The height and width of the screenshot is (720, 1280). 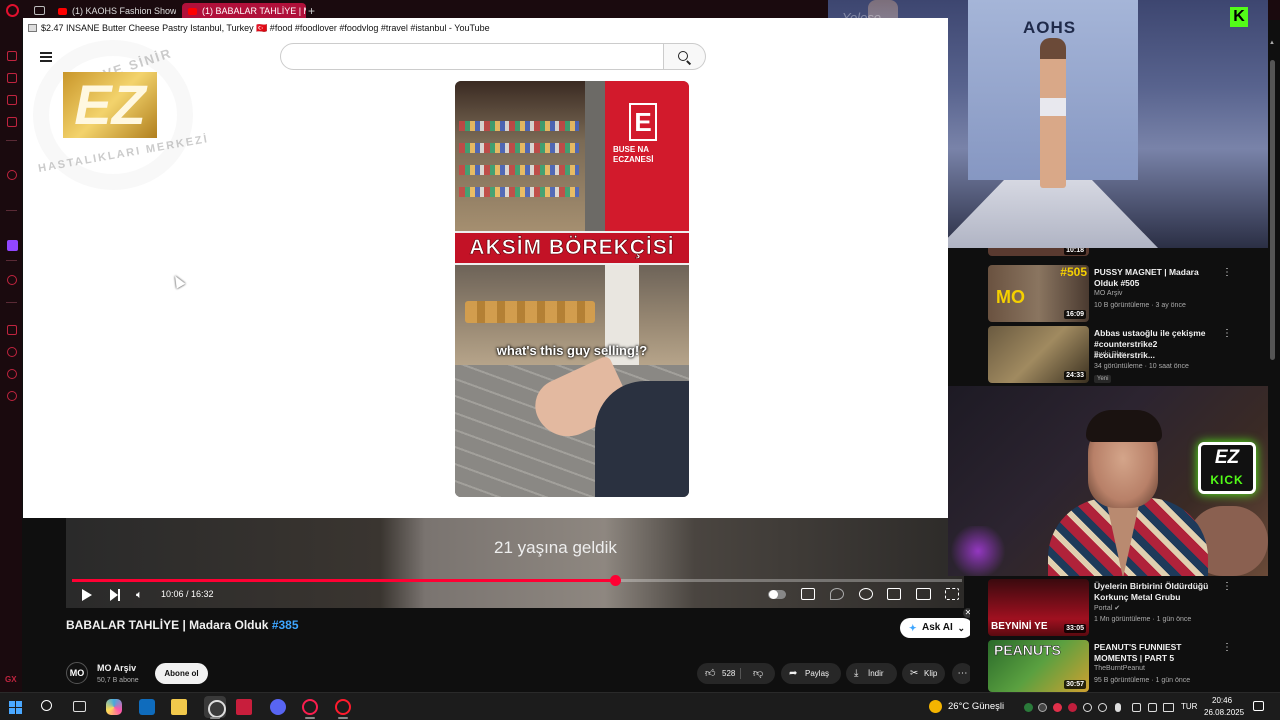 I want to click on clip-button: ✂ Klip, so click(x=923, y=673).